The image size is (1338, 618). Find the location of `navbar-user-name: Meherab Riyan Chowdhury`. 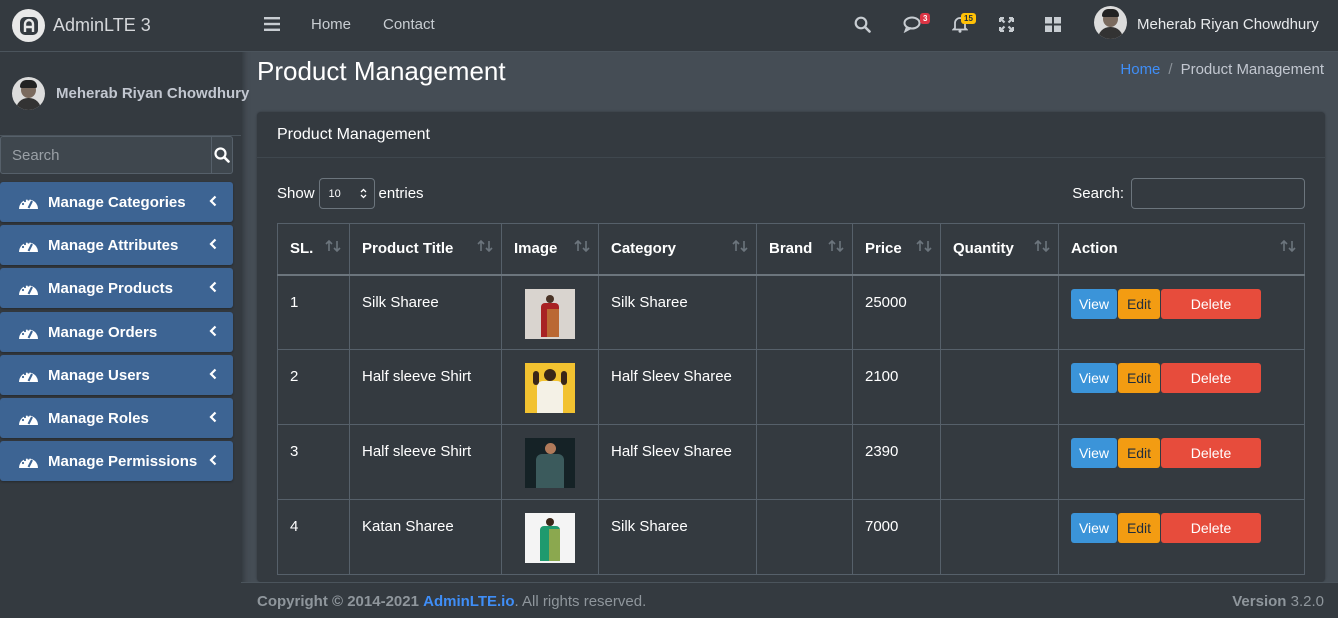

navbar-user-name: Meherab Riyan Chowdhury is located at coordinates (1228, 24).